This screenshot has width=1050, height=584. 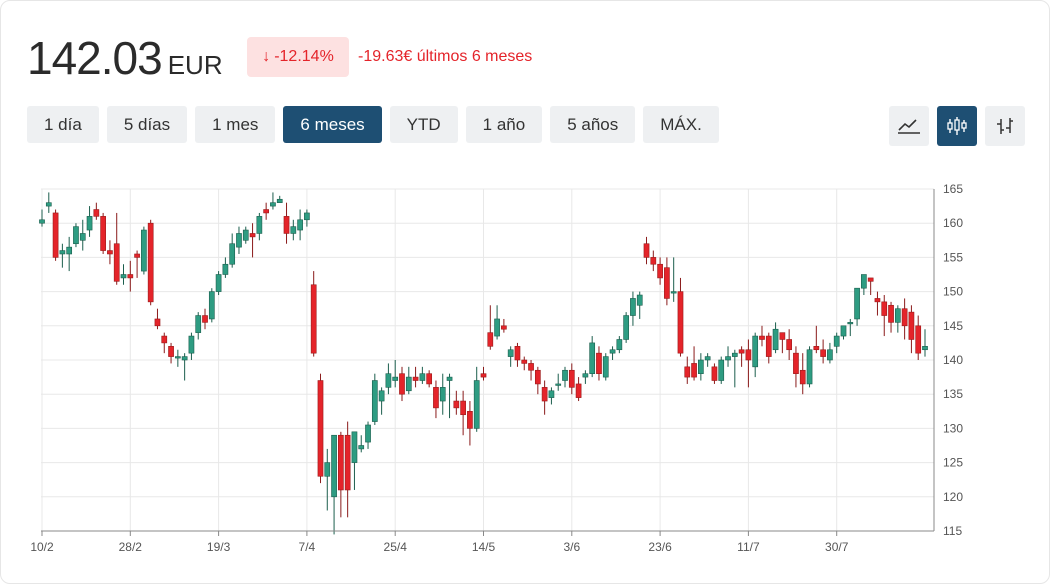 I want to click on range-1-year-button: 1 año, so click(x=504, y=124).